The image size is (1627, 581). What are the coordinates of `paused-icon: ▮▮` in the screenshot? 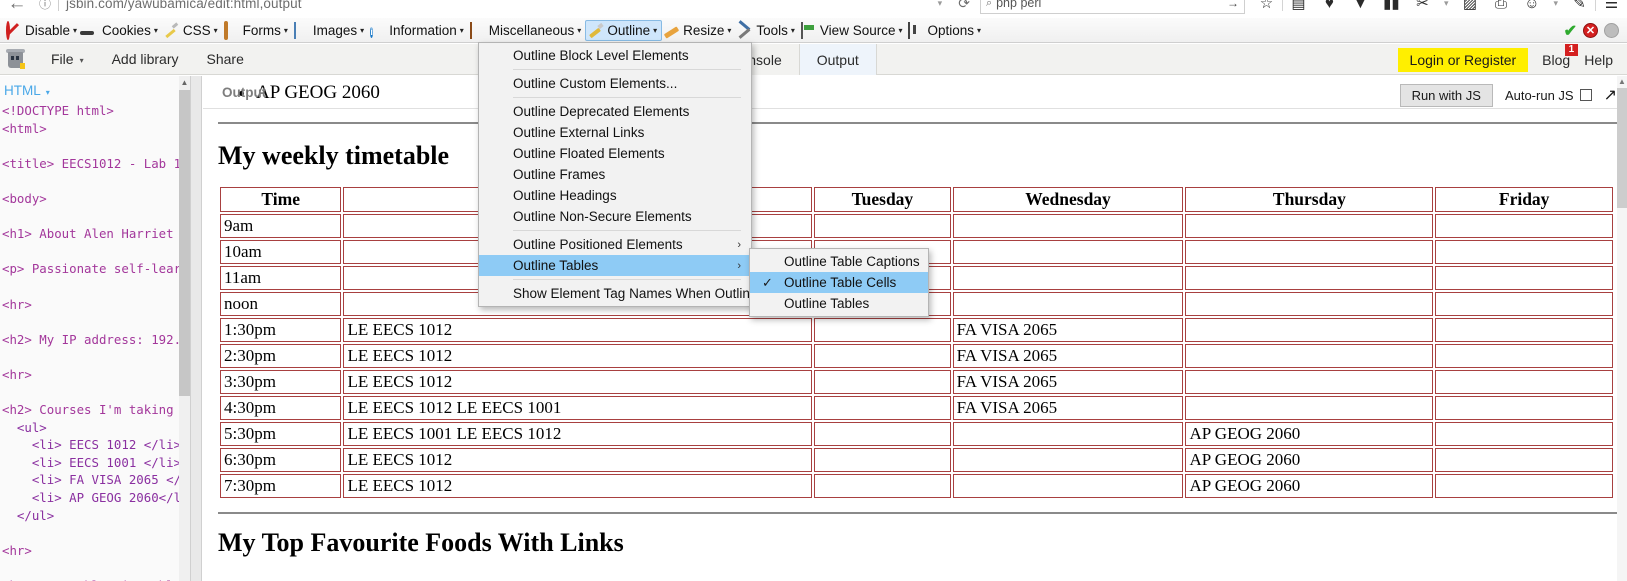 It's located at (1391, 6).